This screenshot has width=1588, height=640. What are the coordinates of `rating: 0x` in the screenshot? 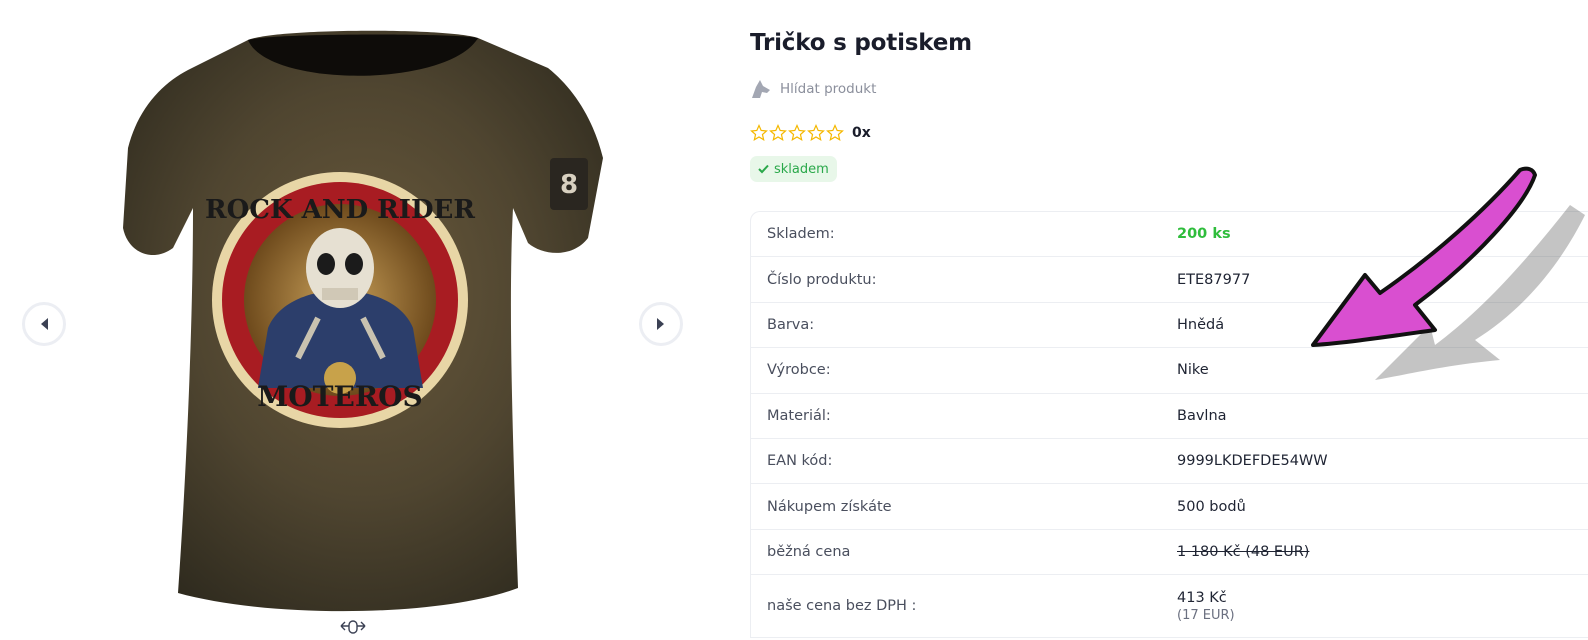 It's located at (810, 133).